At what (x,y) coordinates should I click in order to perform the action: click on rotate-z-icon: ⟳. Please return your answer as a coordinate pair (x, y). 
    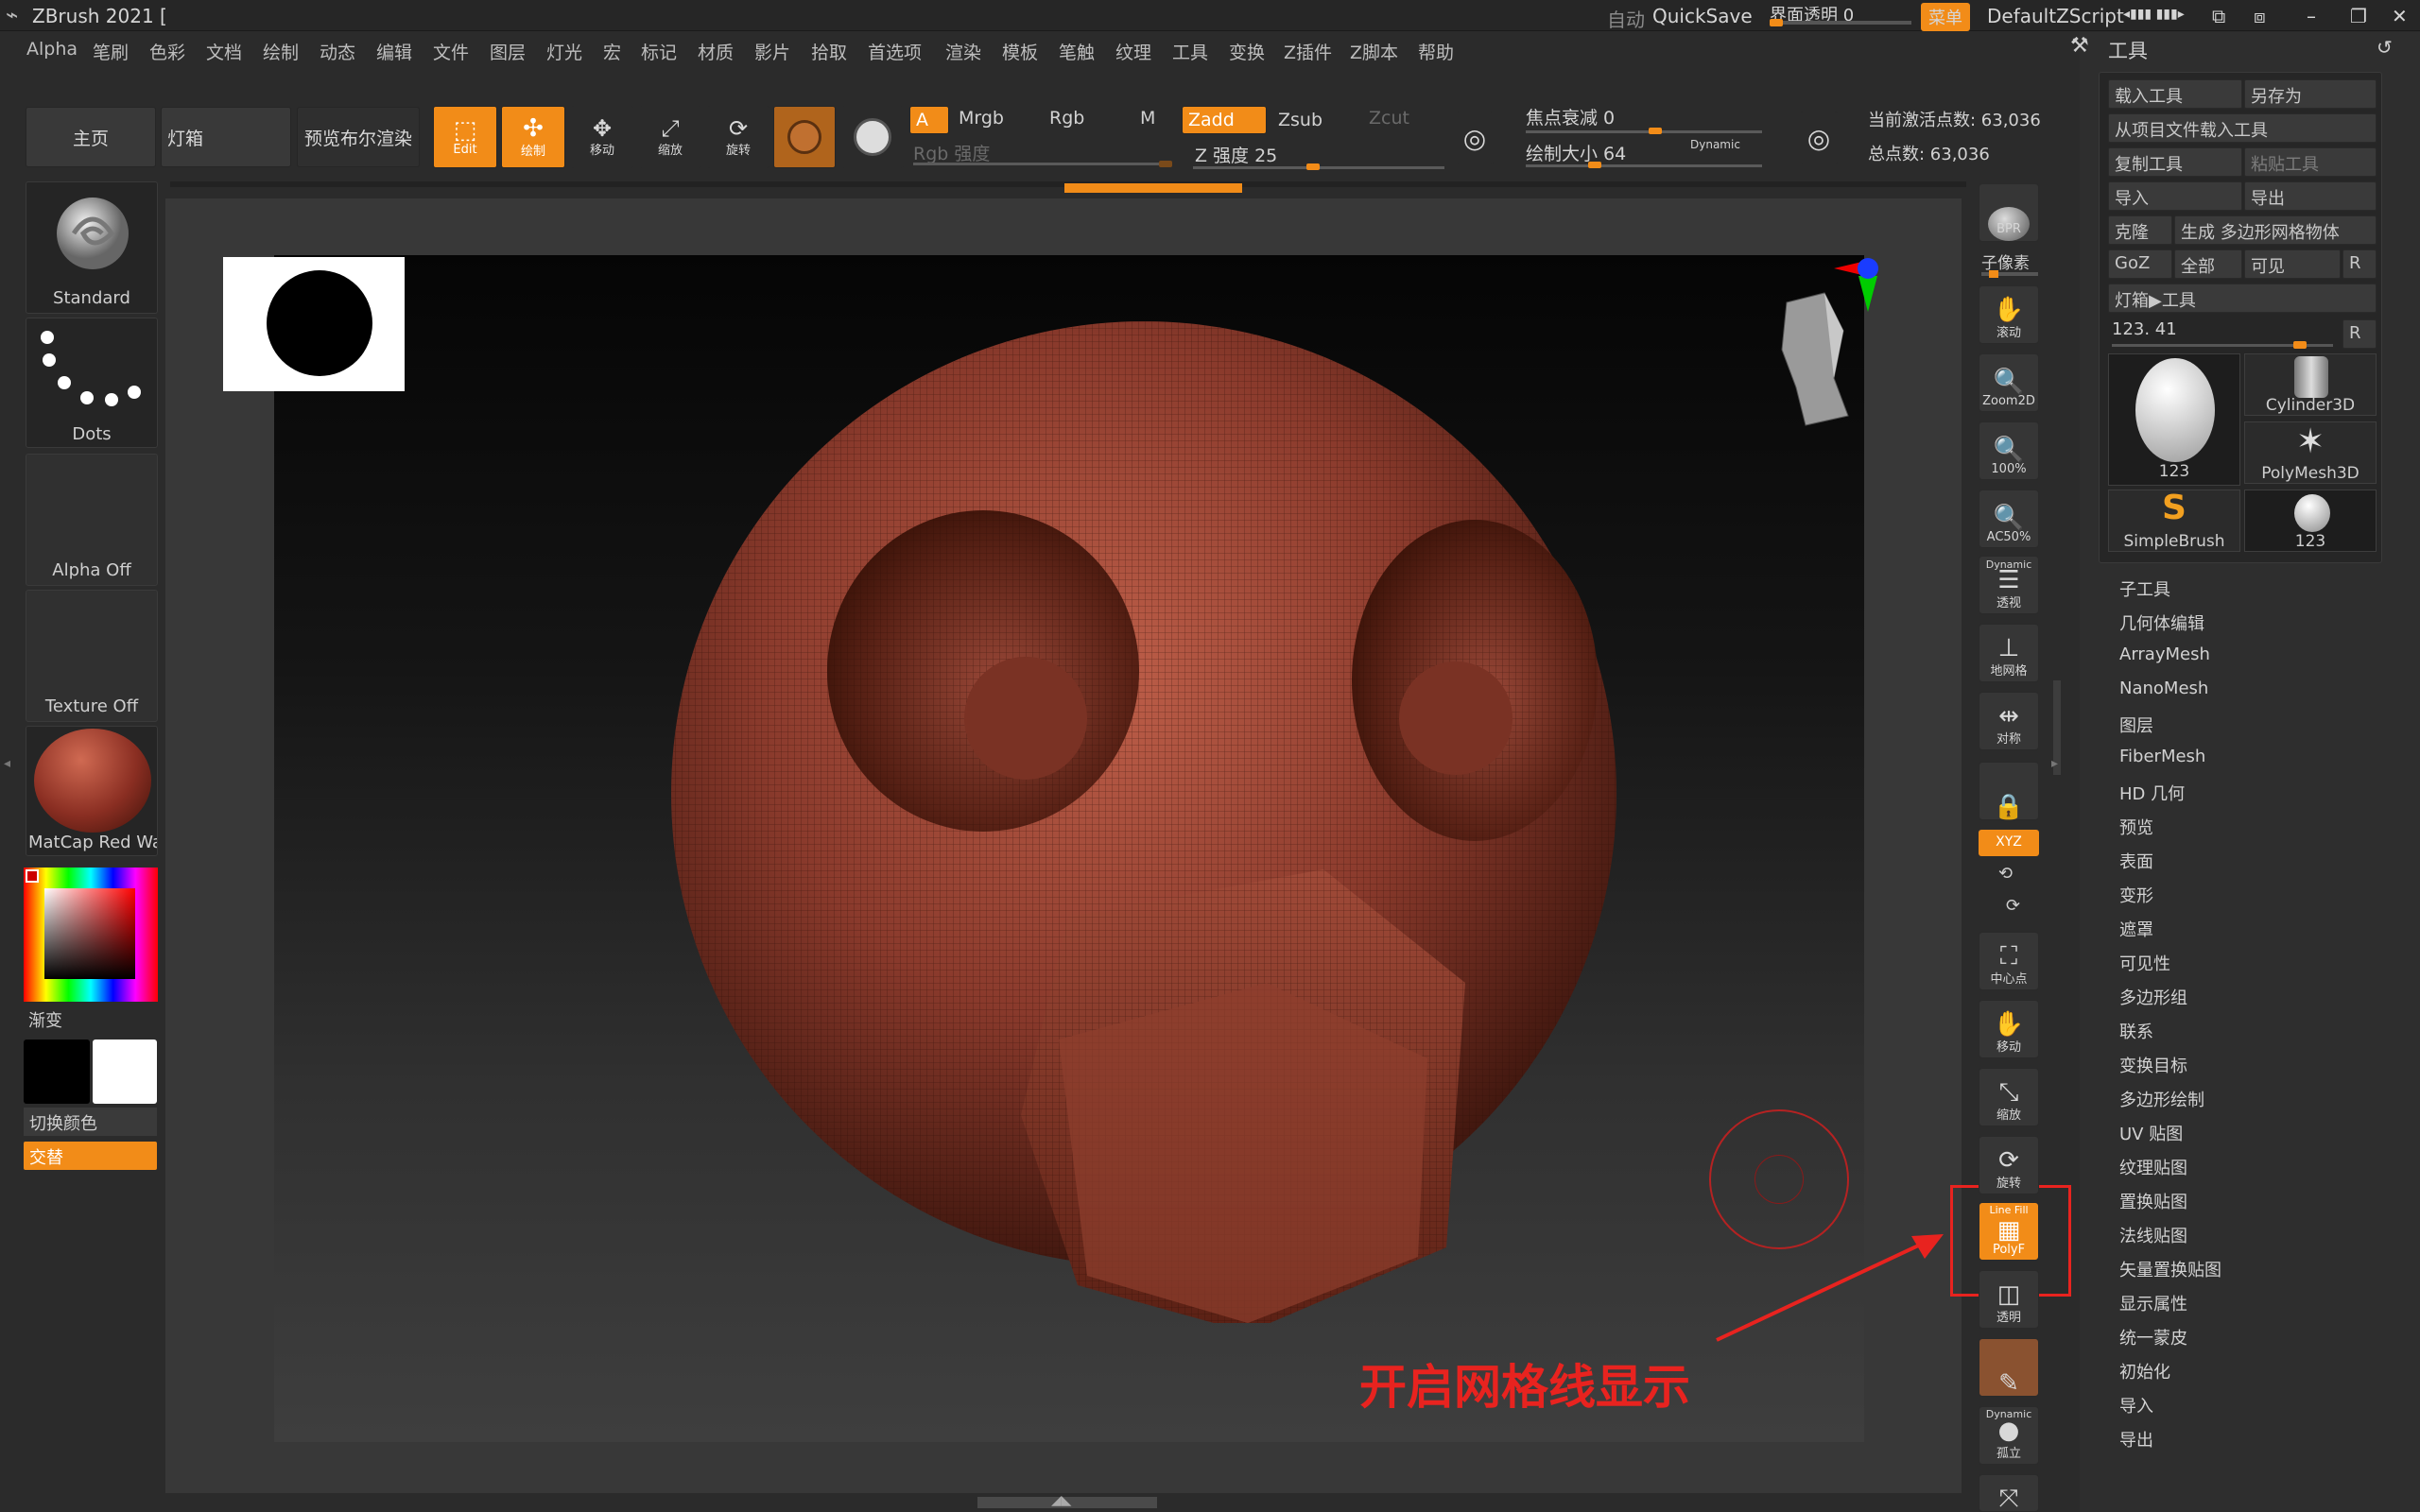
    Looking at the image, I should click on (2013, 906).